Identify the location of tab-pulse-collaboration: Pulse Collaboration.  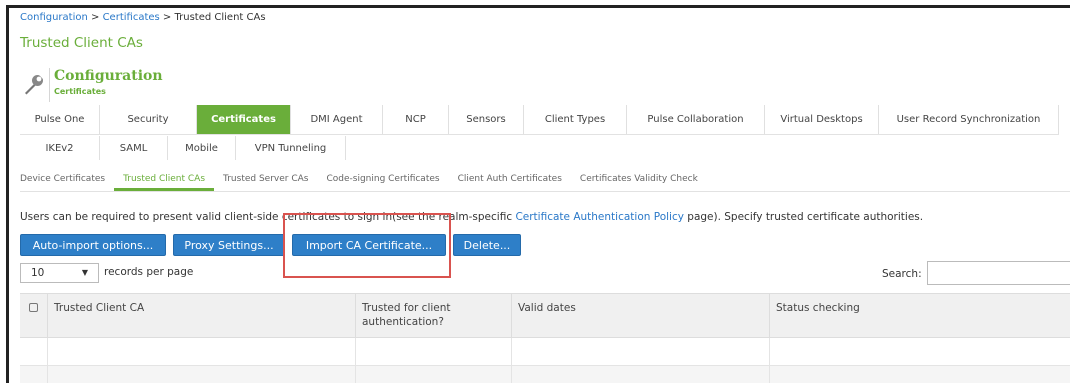
(696, 119).